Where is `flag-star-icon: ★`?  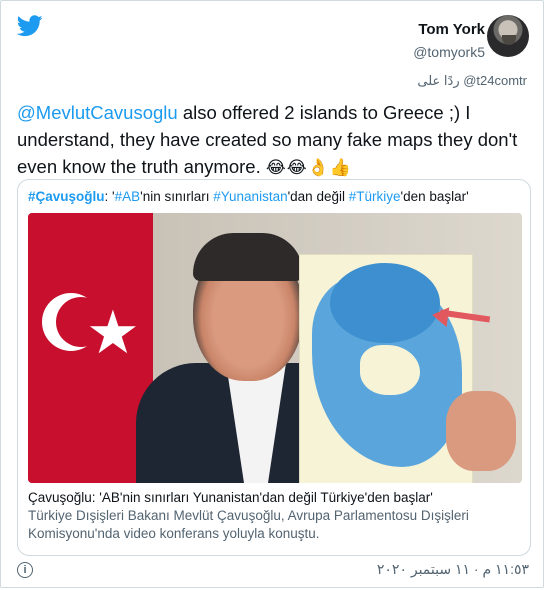 flag-star-icon: ★ is located at coordinates (113, 332).